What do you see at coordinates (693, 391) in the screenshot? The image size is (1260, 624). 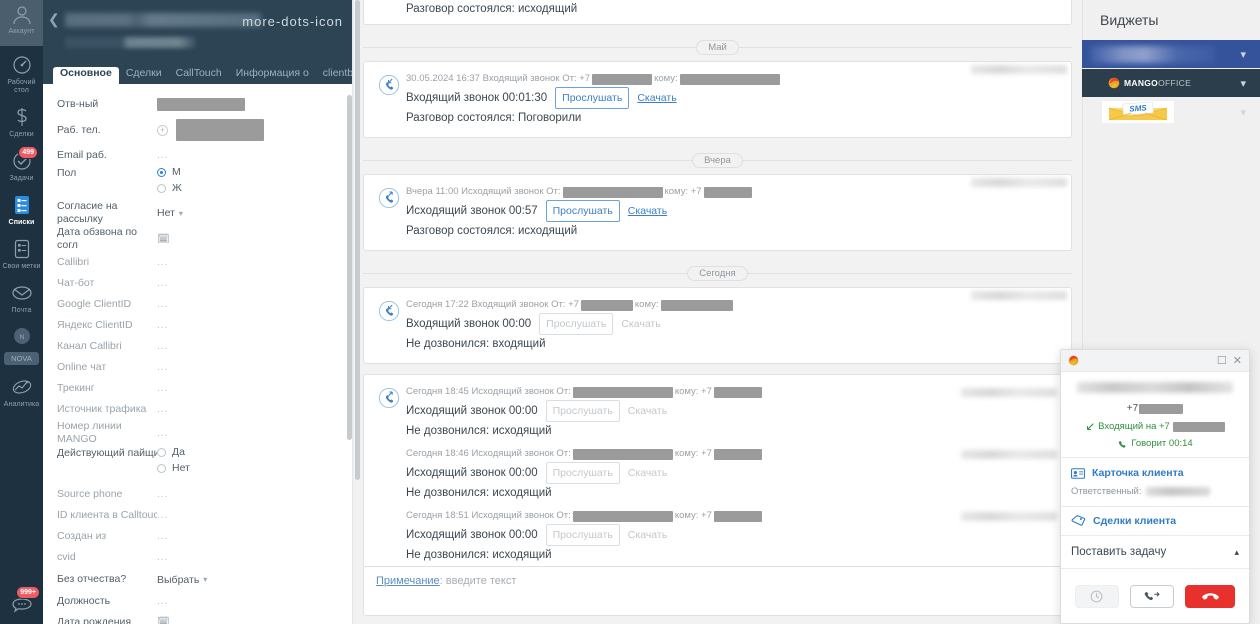 I see `call-meta-mid: кому: +7` at bounding box center [693, 391].